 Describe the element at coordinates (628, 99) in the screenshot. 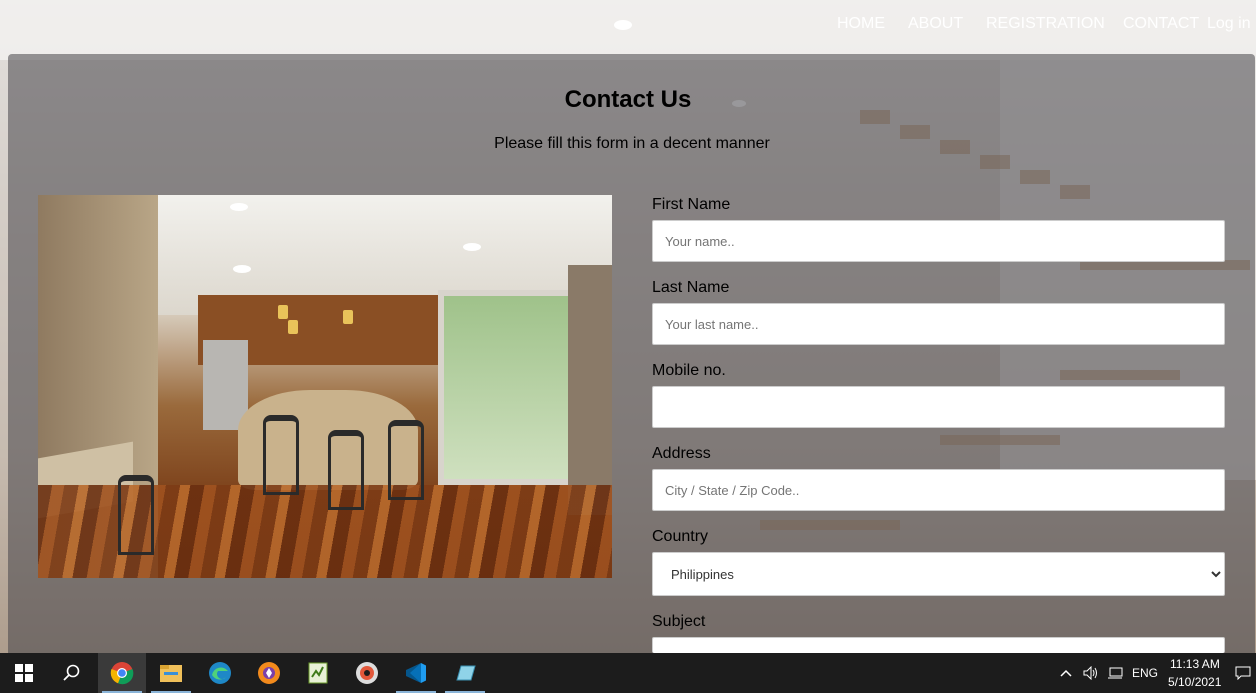

I see `page-title: Contact Us` at that location.